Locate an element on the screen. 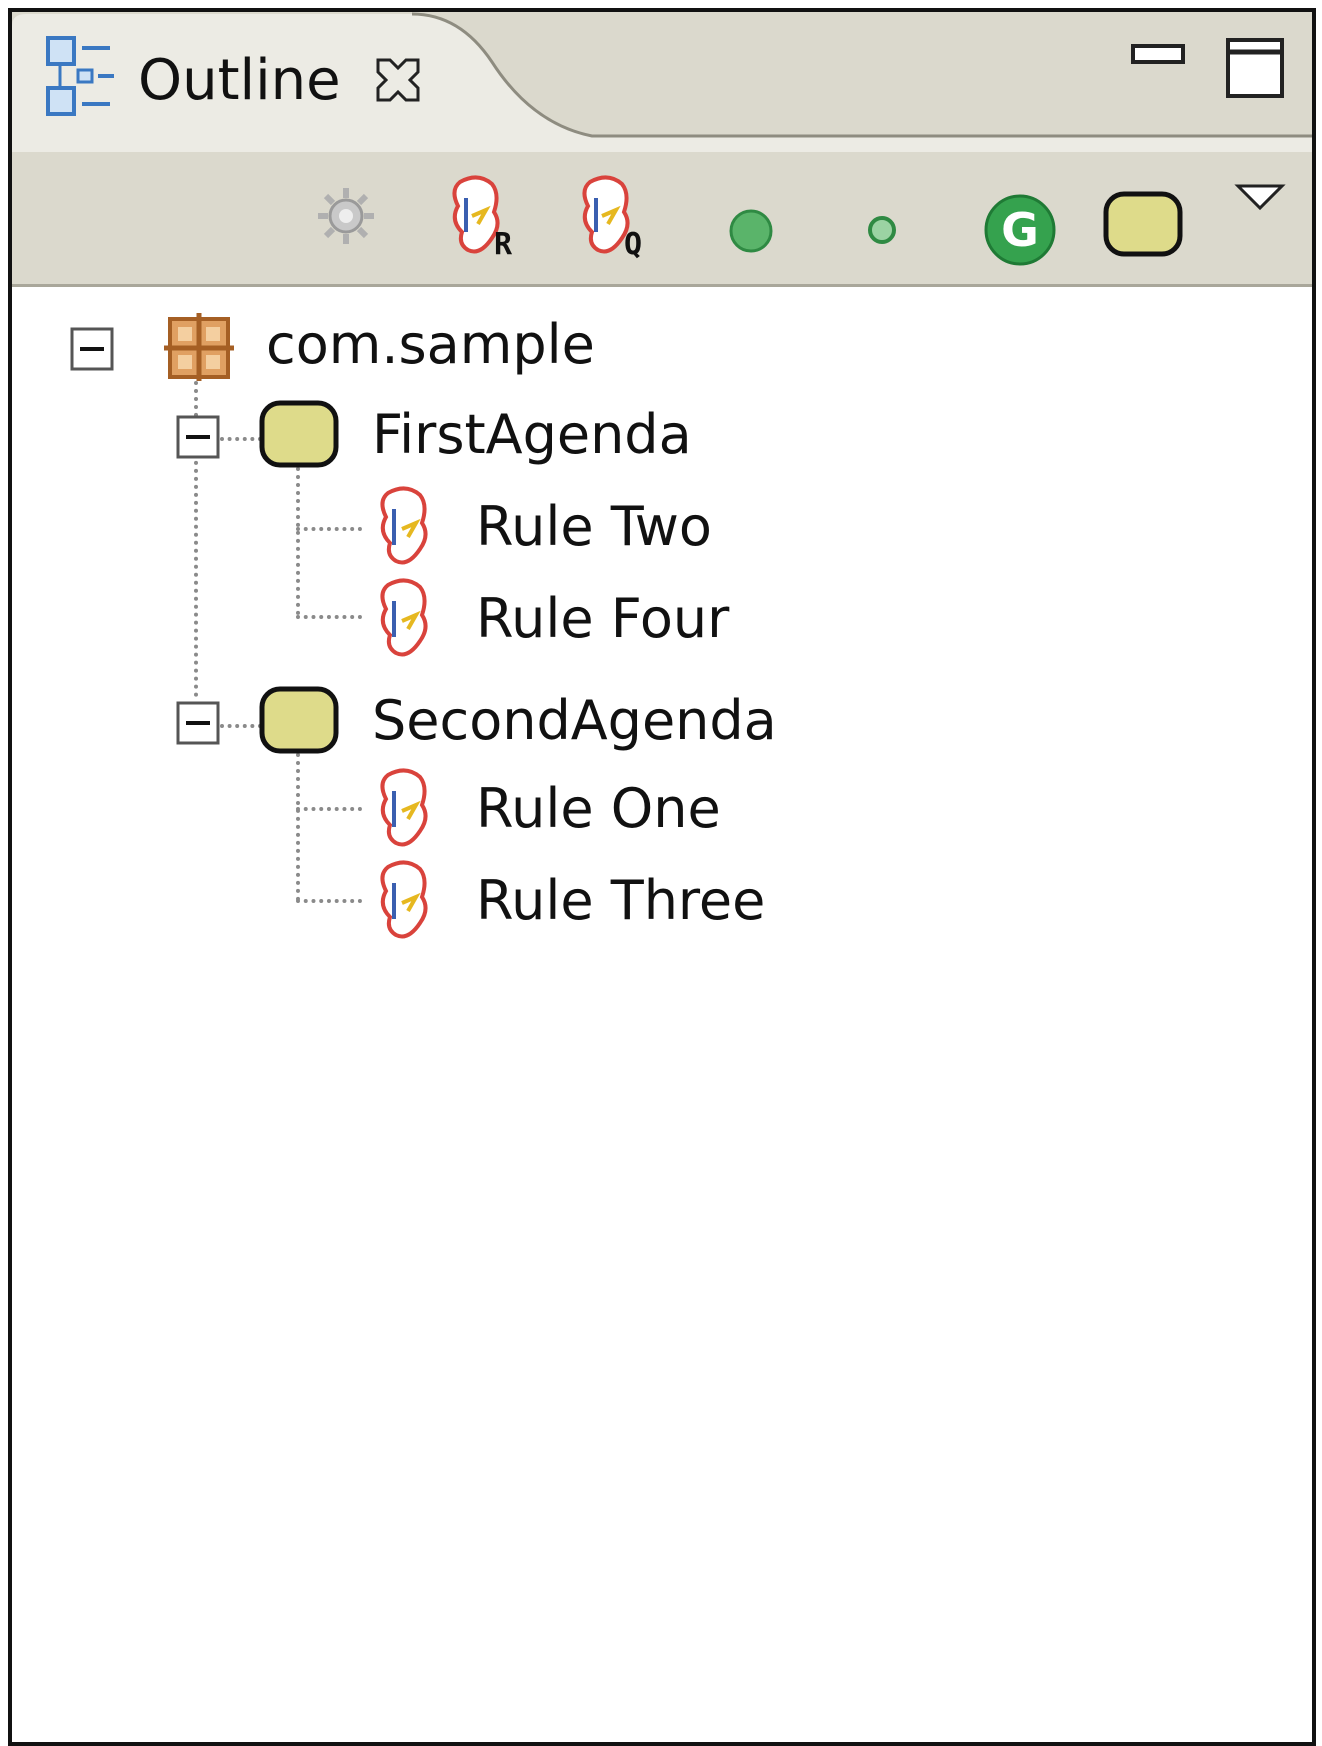  close-icon is located at coordinates (398, 80).